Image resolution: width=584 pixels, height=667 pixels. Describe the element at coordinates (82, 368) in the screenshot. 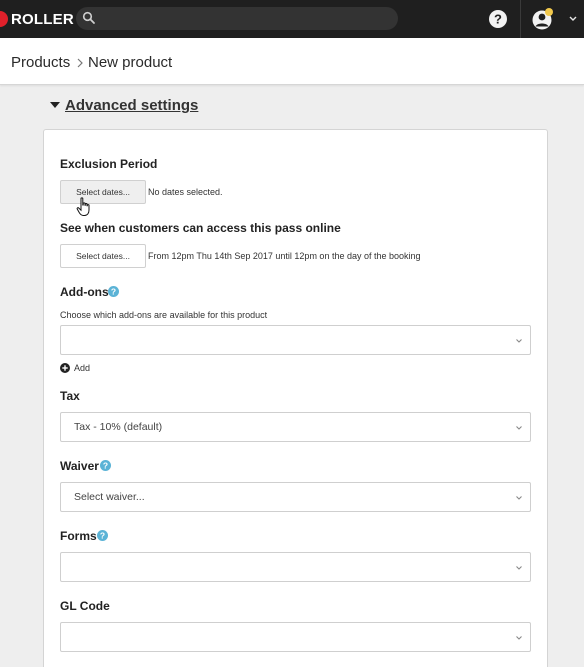

I see `add-addon-link: Add` at that location.